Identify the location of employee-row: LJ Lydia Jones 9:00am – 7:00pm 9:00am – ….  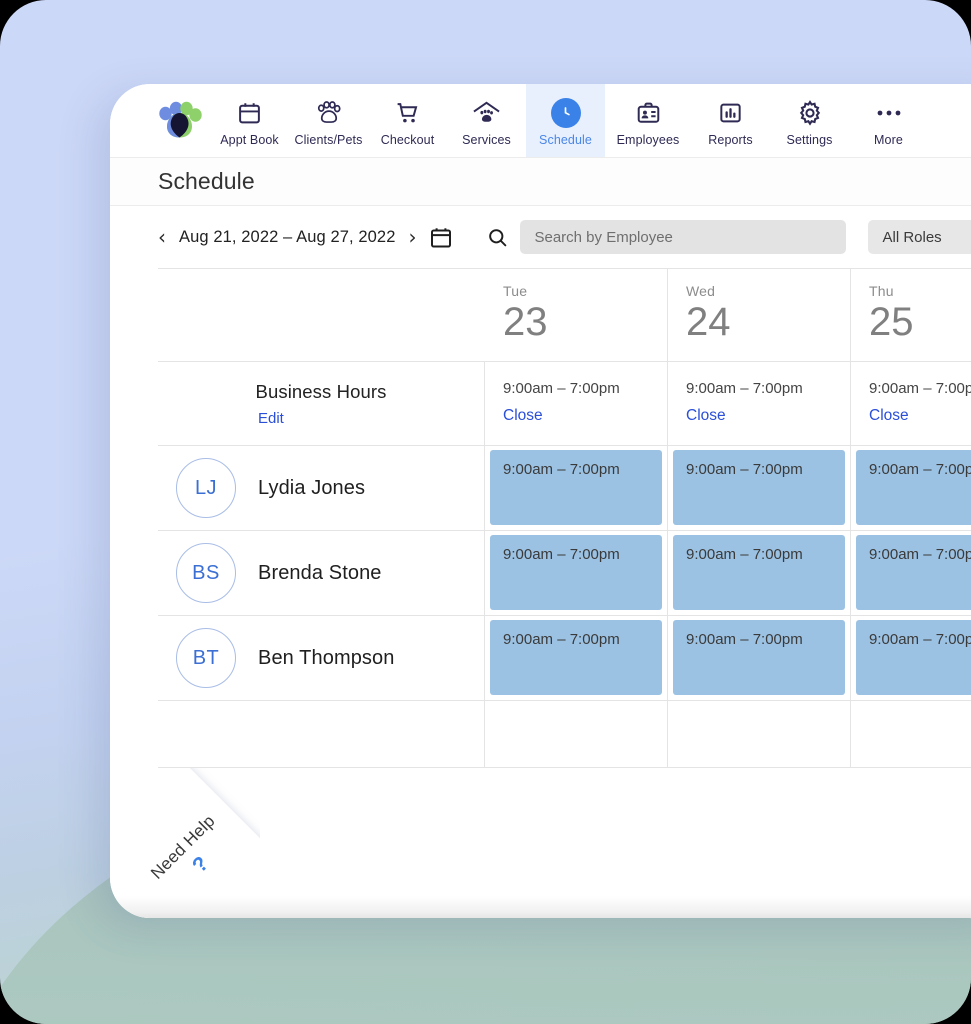
(564, 488).